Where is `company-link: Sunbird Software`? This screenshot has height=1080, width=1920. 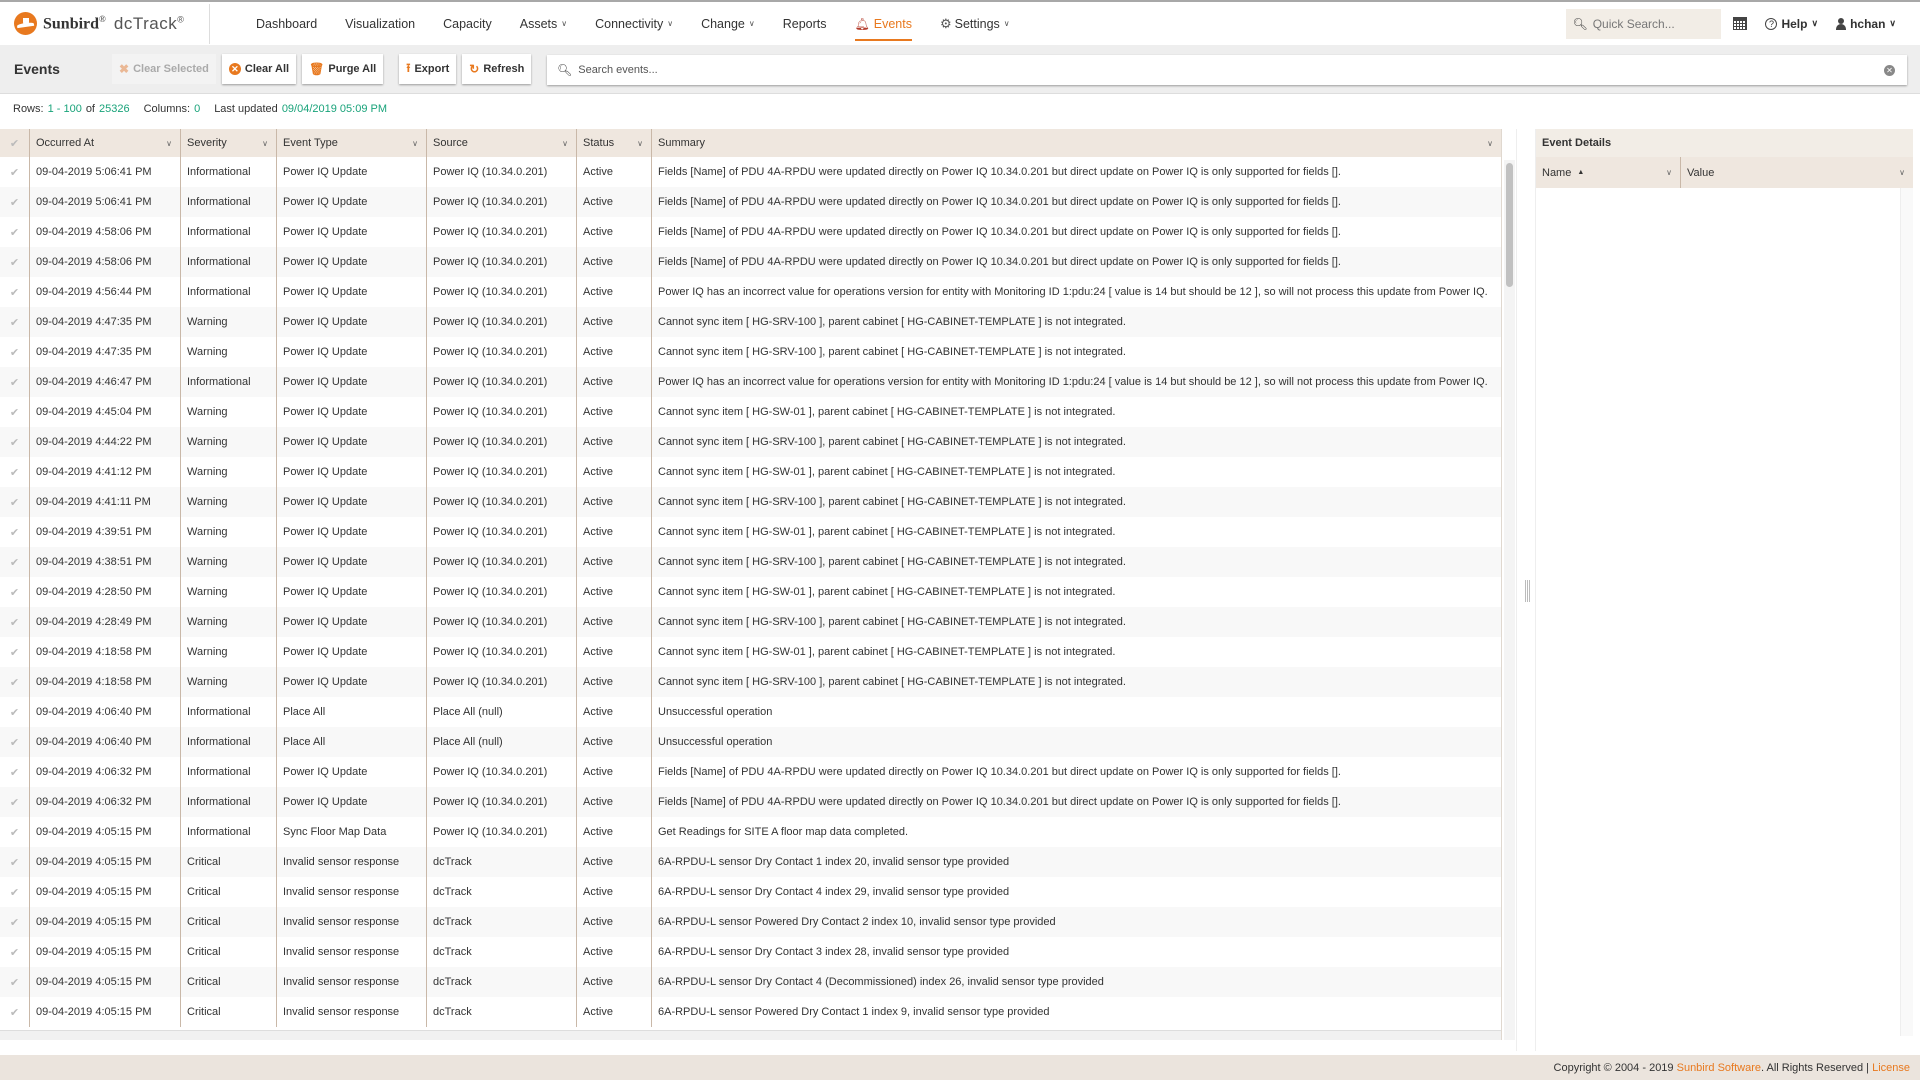 company-link: Sunbird Software is located at coordinates (1719, 1068).